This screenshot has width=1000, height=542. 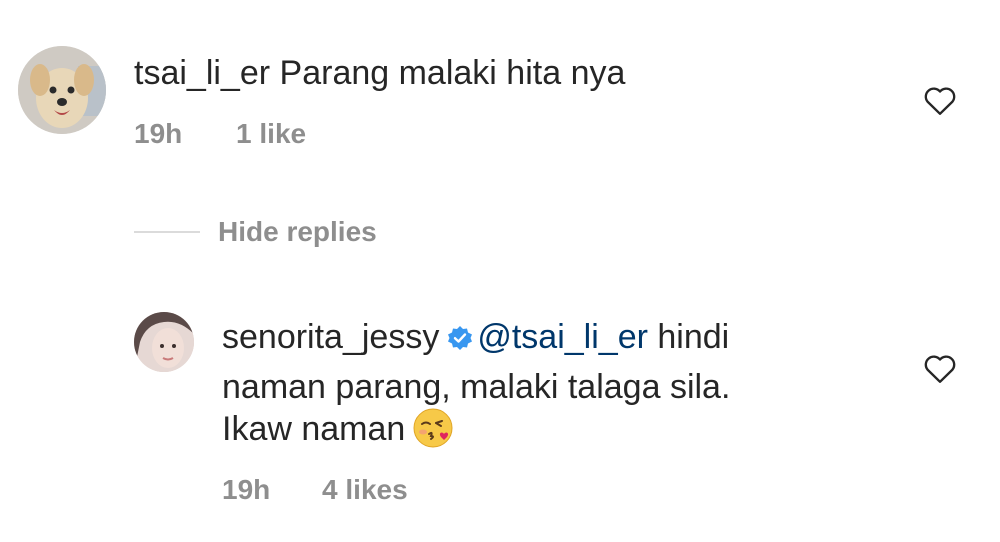 I want to click on verified-badge-icon, so click(x=460, y=333).